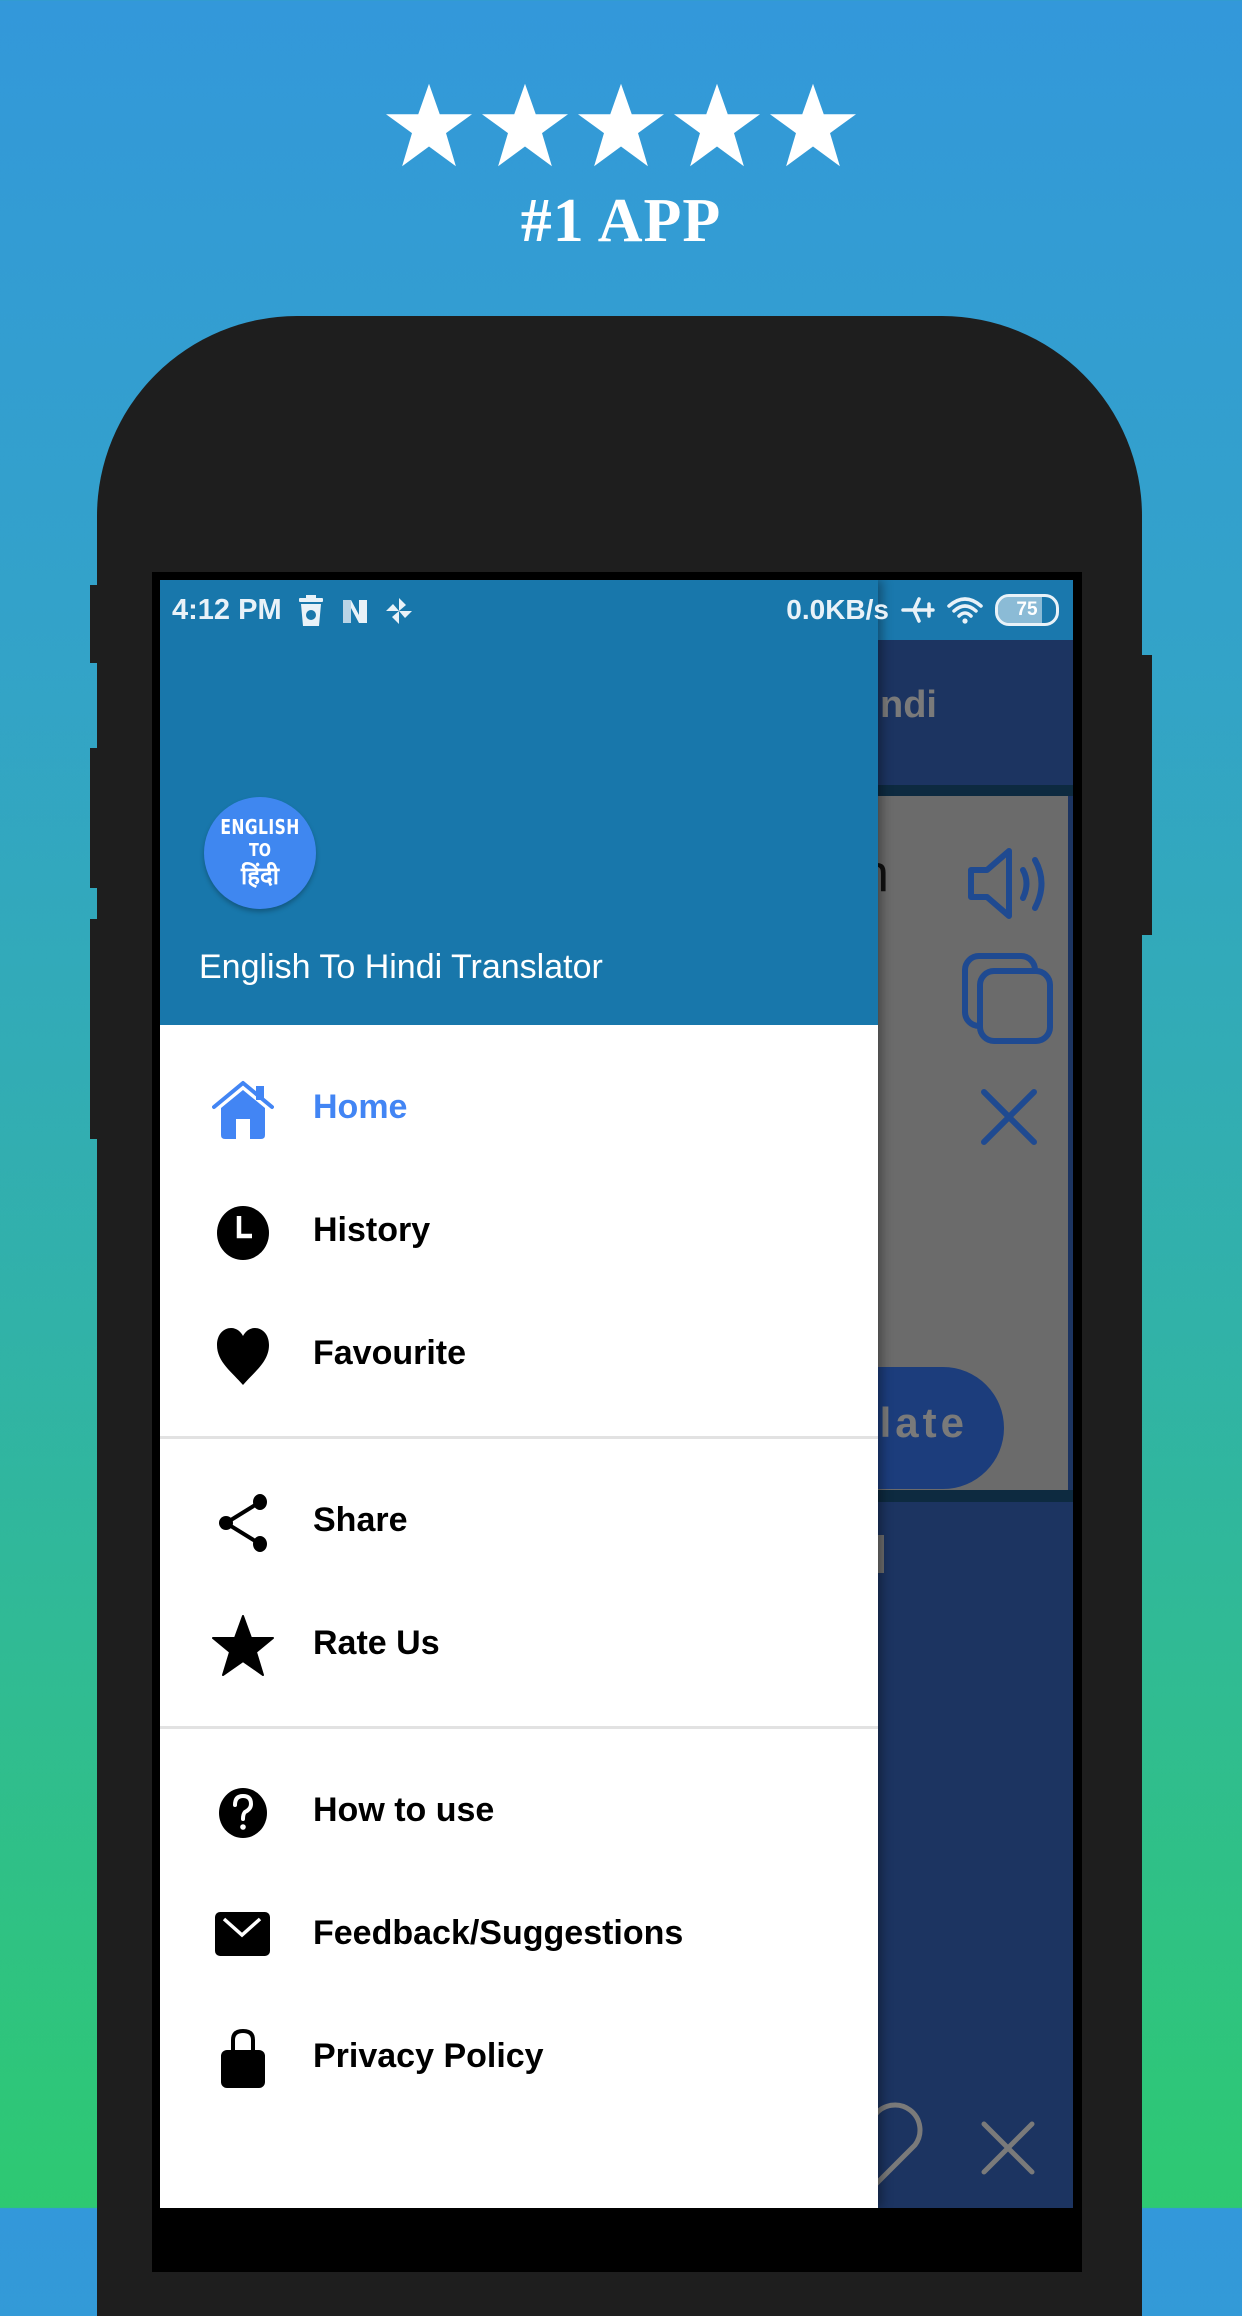 This screenshot has width=1242, height=2316. What do you see at coordinates (401, 967) in the screenshot?
I see `app-name: English To Hindi Translator` at bounding box center [401, 967].